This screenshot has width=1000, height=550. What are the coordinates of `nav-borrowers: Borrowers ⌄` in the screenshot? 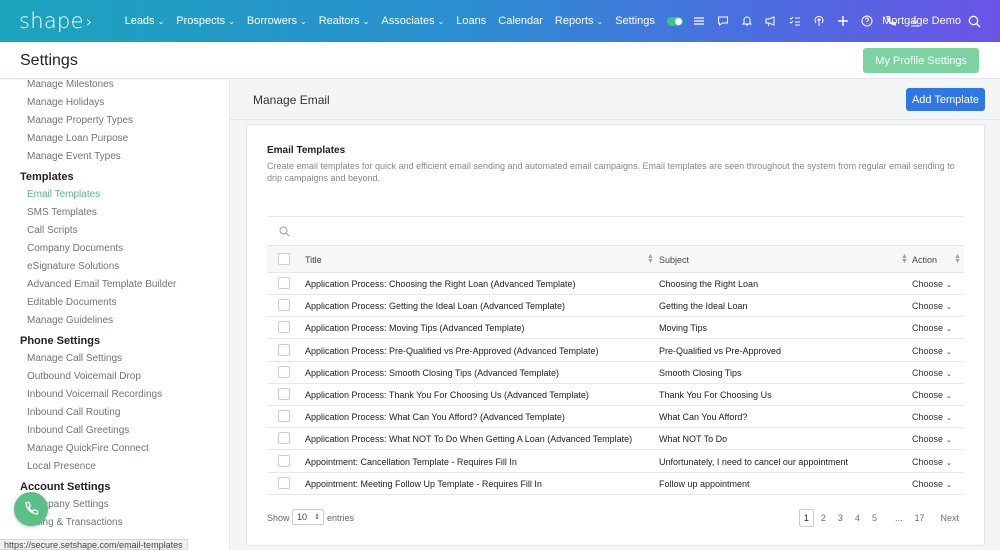 It's located at (277, 21).